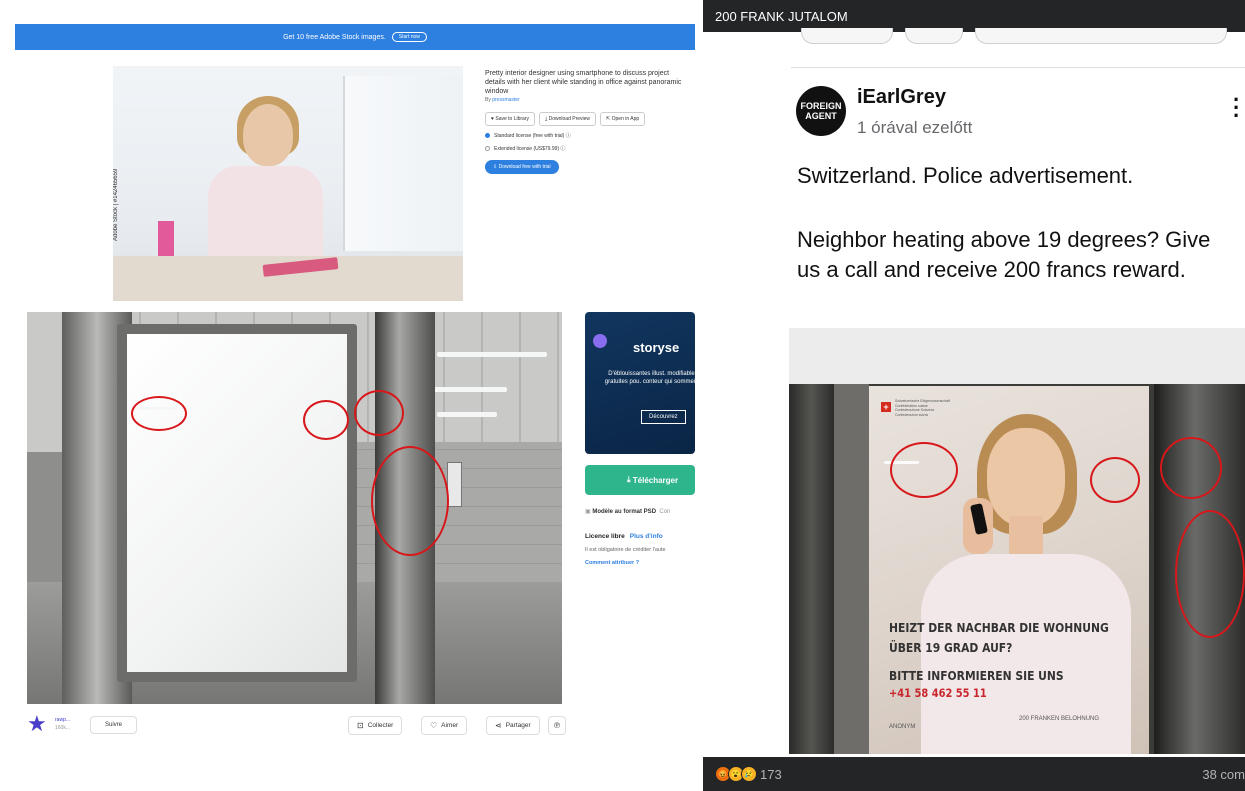 The height and width of the screenshot is (791, 1245). Describe the element at coordinates (237, 503) in the screenshot. I see `blank-billboard` at that location.